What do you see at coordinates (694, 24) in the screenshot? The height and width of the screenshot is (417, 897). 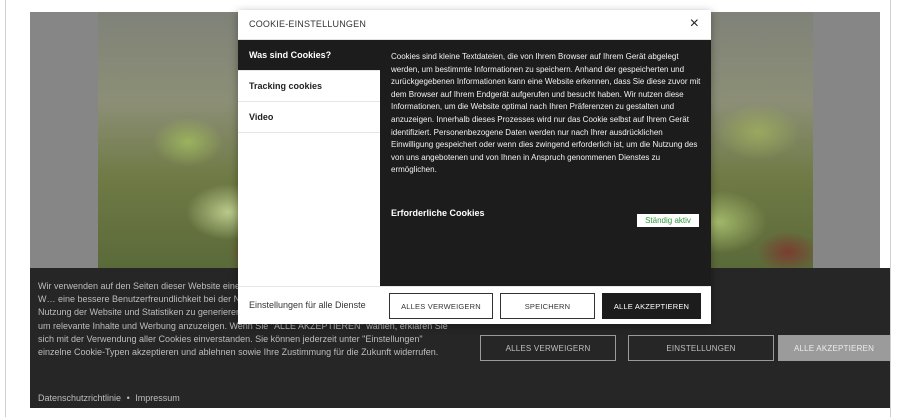 I see `close-icon: ×` at bounding box center [694, 24].